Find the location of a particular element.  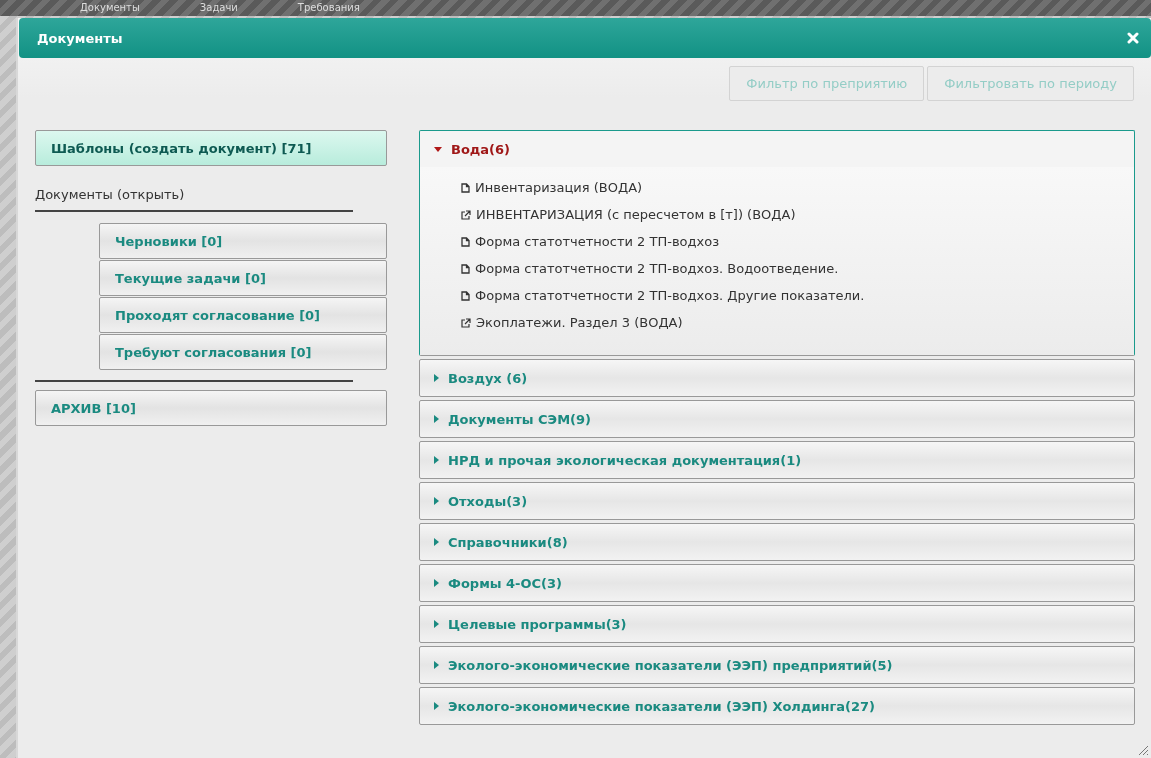

accordion-header: Справочники(8) is located at coordinates (777, 542).